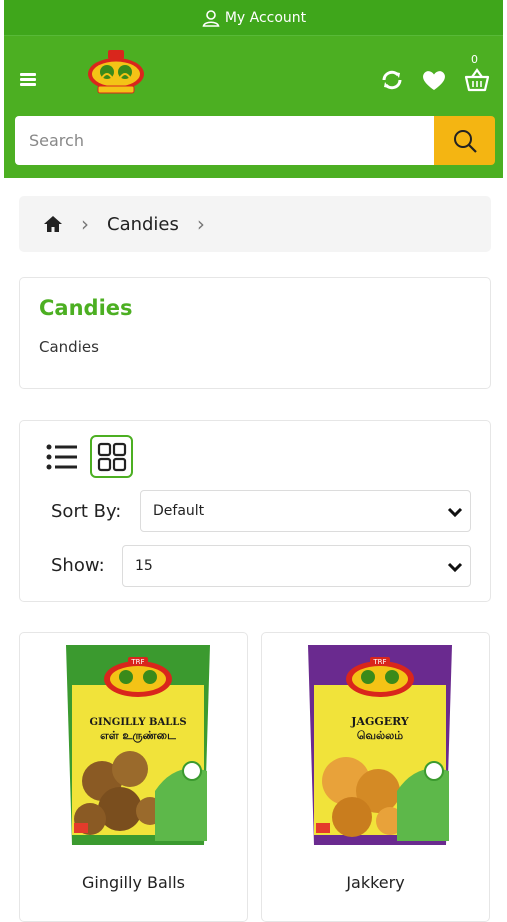 The image size is (507, 922). I want to click on product-card: TRF JAGGERY வெல்லம் Jakkery, so click(375, 777).